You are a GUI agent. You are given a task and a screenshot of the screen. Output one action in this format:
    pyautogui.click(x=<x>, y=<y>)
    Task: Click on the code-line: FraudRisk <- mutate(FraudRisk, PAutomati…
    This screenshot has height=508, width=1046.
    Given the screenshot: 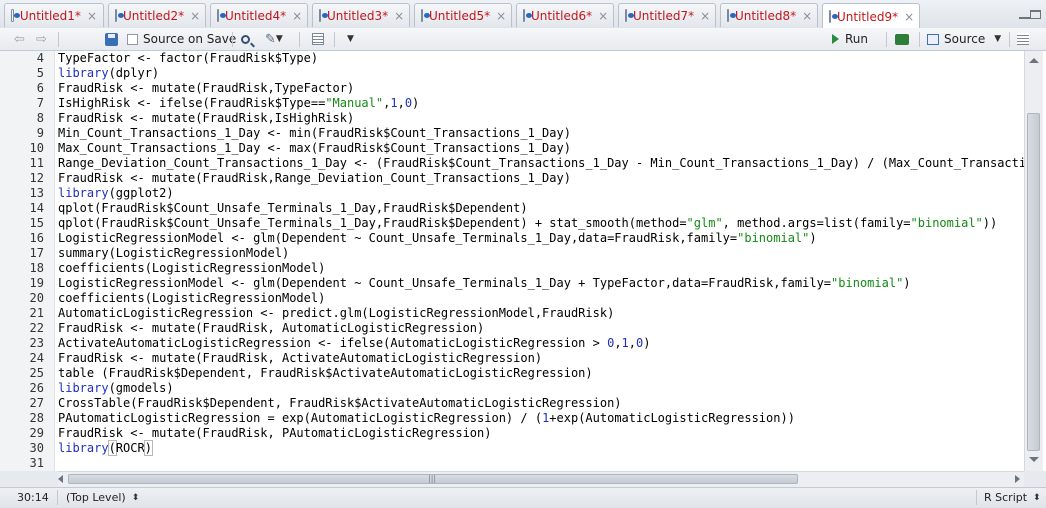 What is the action you would take?
    pyautogui.click(x=274, y=433)
    